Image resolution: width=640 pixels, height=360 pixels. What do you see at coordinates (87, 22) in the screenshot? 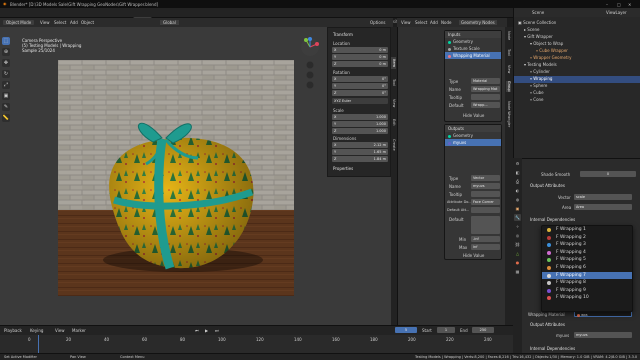
I see `menu-object: Object` at bounding box center [87, 22].